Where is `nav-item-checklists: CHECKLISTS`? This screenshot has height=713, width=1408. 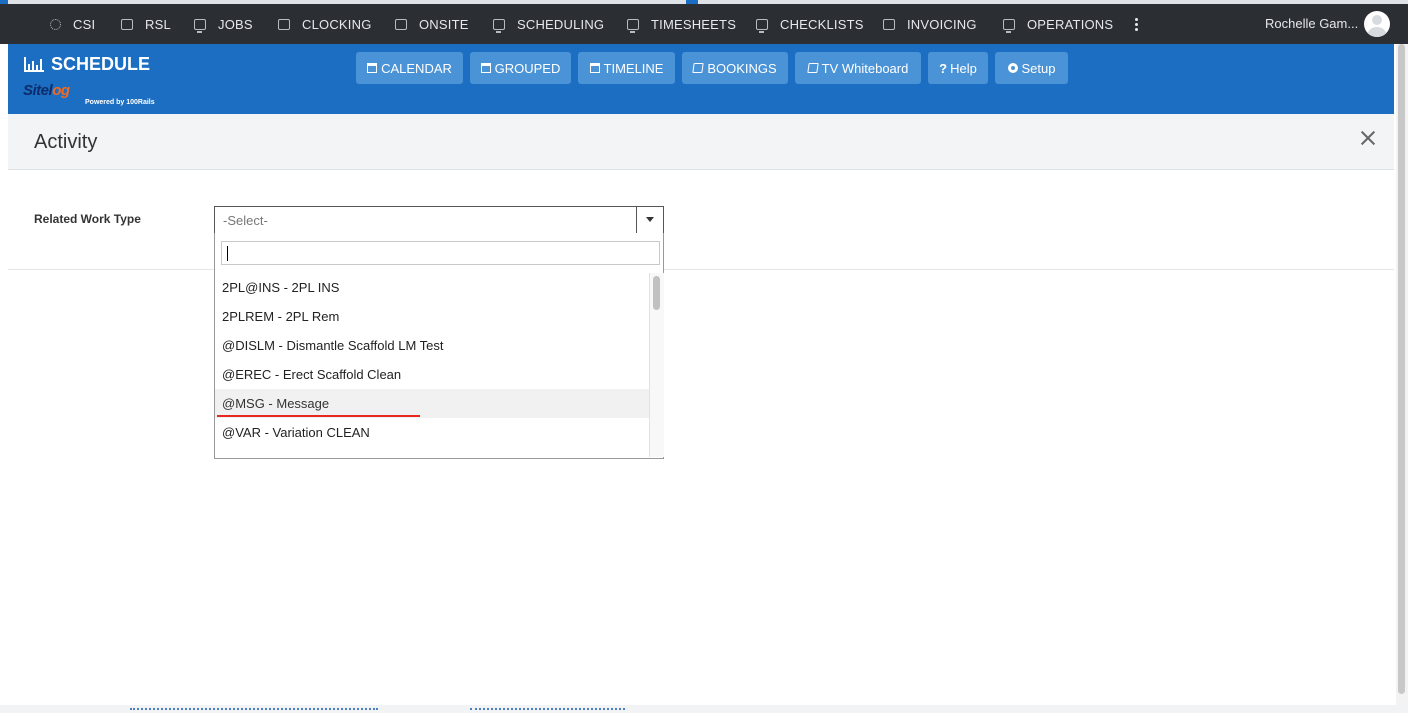
nav-item-checklists: CHECKLISTS is located at coordinates (810, 24).